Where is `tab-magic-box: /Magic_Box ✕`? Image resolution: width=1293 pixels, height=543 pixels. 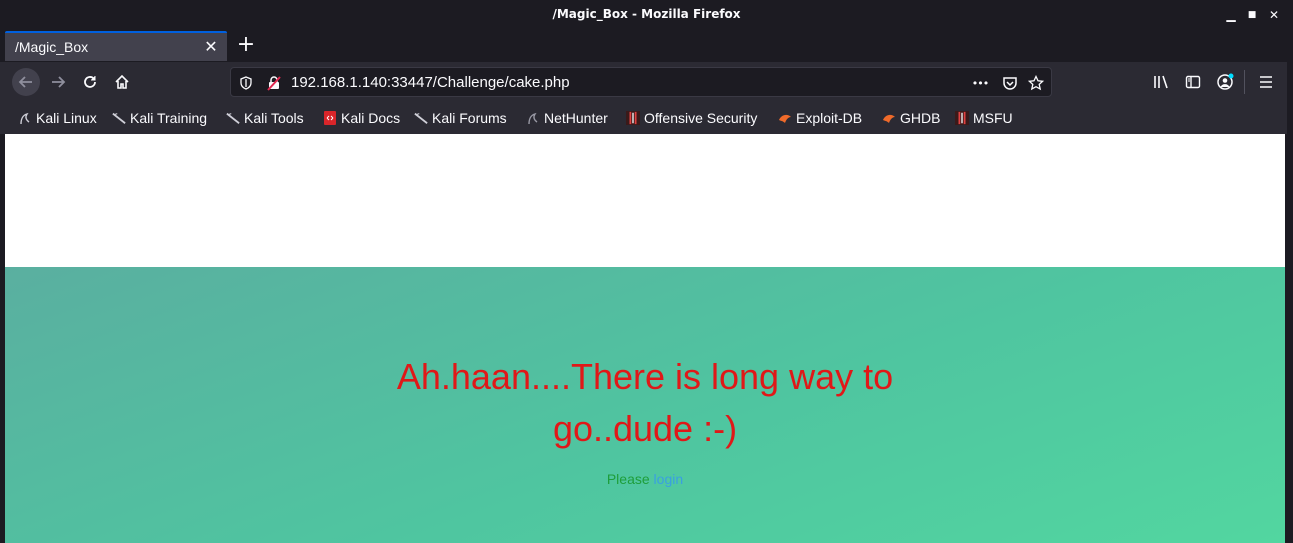
tab-magic-box: /Magic_Box ✕ is located at coordinates (116, 46).